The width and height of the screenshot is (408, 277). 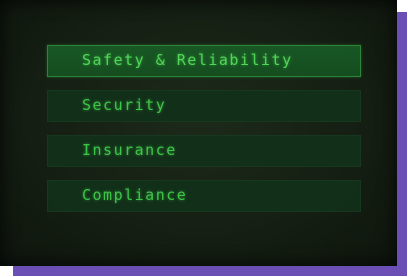 I want to click on menu-item-safety-reliability: Safety & Reliability, so click(x=204, y=61).